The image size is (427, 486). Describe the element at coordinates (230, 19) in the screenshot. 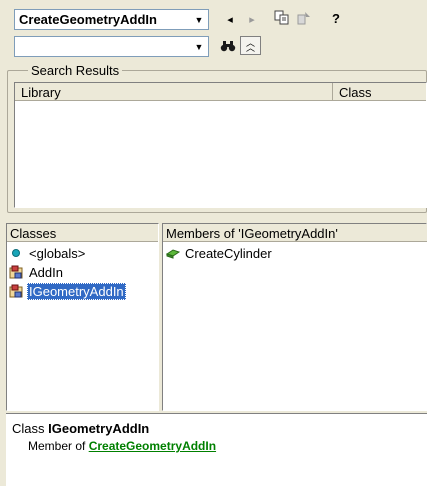

I see `back-icon: ◂` at that location.